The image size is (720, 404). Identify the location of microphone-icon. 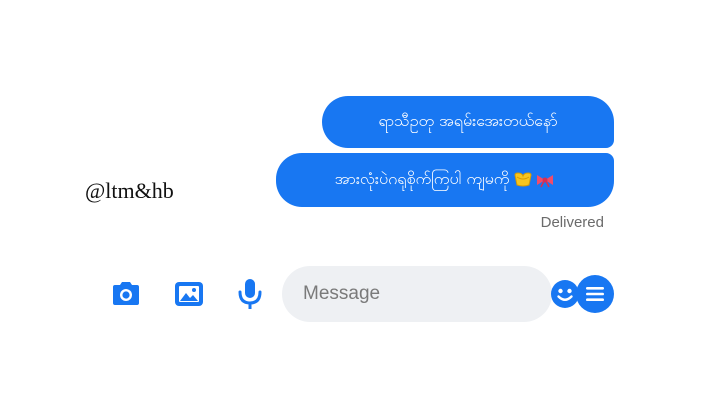
(250, 294).